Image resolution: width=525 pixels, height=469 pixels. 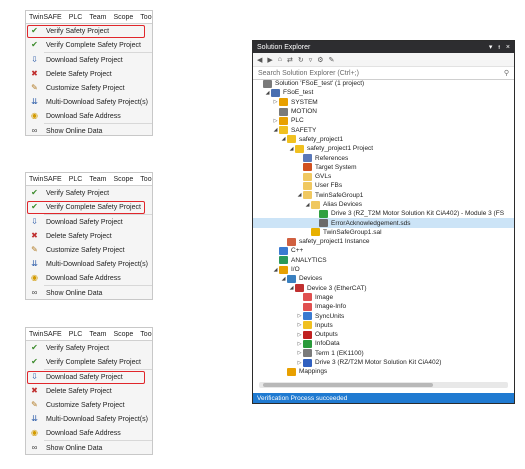 I want to click on tree-node: ◢ Device 3 (EtherCAT), so click(x=383, y=288).